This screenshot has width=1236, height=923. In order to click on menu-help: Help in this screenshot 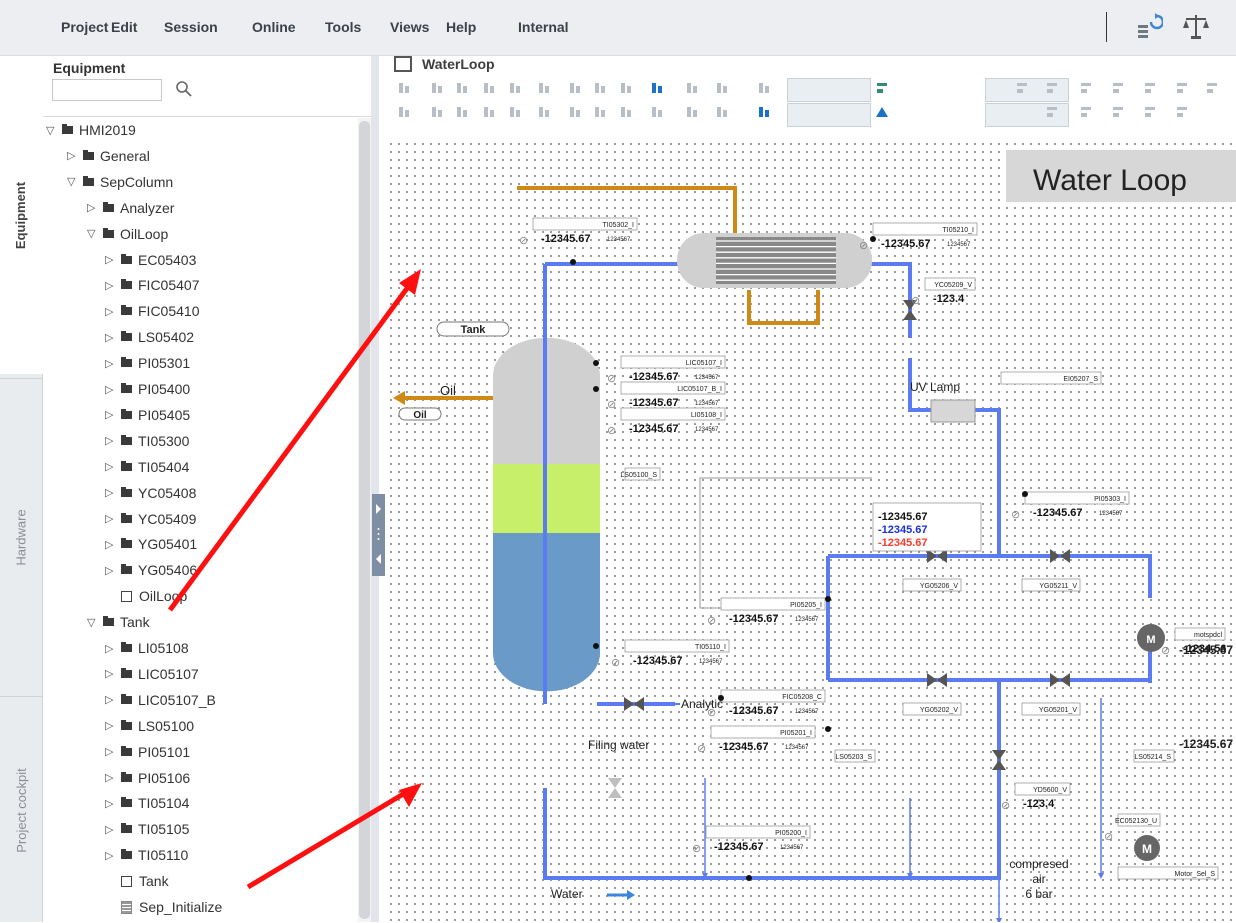, I will do `click(461, 27)`.